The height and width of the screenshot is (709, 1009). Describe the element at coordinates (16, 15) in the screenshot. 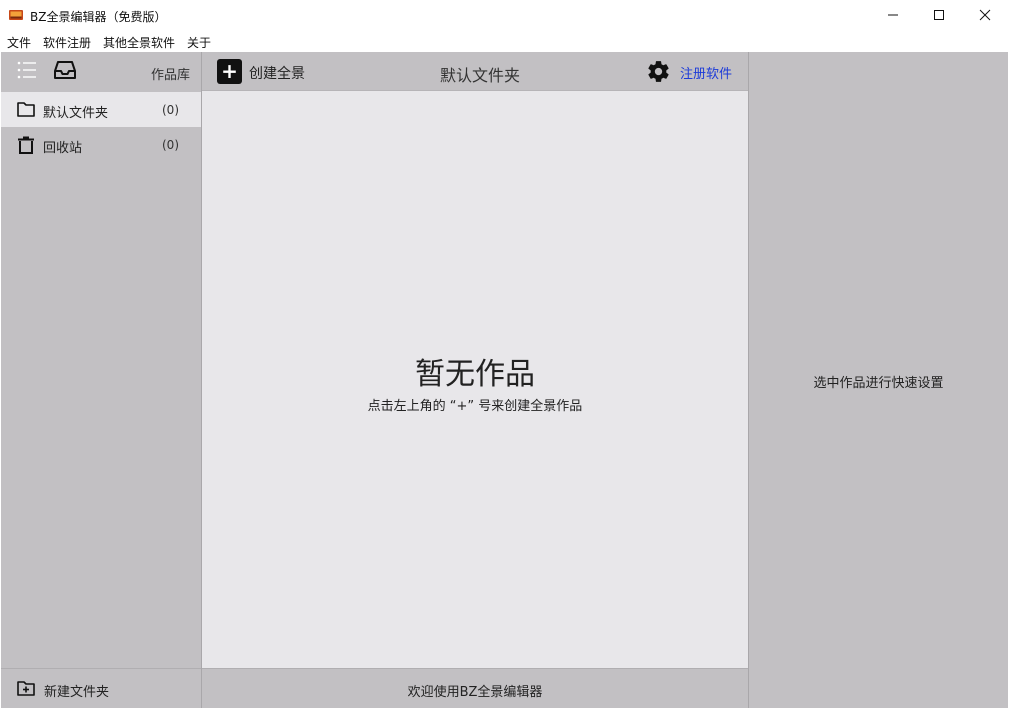

I see `app-icon` at that location.